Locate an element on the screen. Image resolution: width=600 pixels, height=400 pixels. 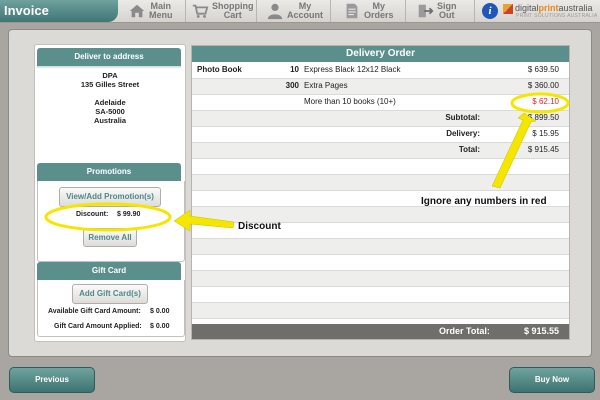
item-desc: More than 10 books (10+) is located at coordinates (350, 101).